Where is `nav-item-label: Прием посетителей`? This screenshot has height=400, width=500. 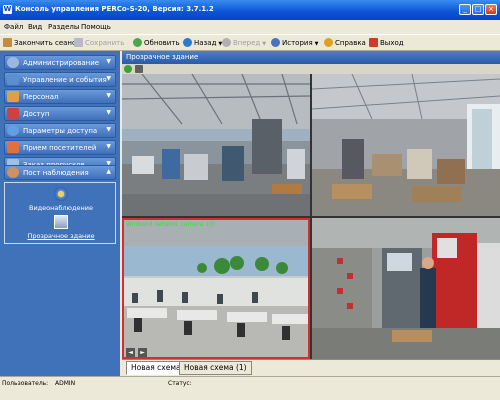
nav-item-label: Прием посетителей is located at coordinates (60, 148).